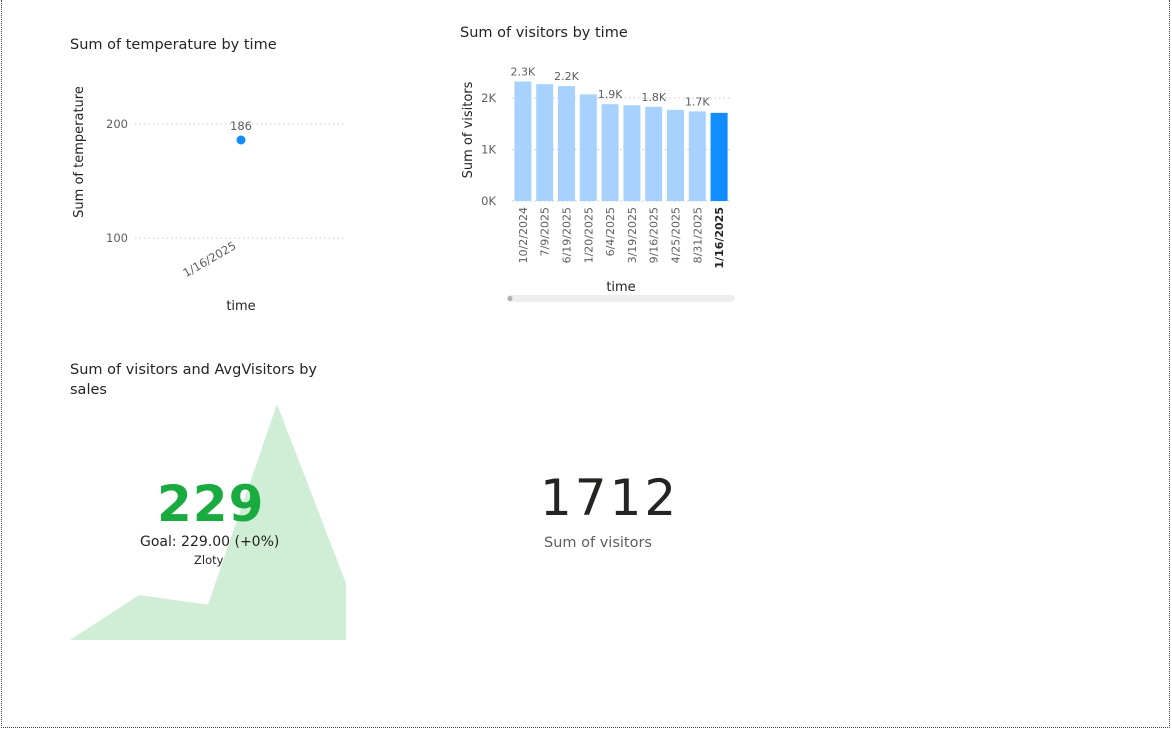  What do you see at coordinates (117, 124) in the screenshot?
I see `y-tick-label: 200` at bounding box center [117, 124].